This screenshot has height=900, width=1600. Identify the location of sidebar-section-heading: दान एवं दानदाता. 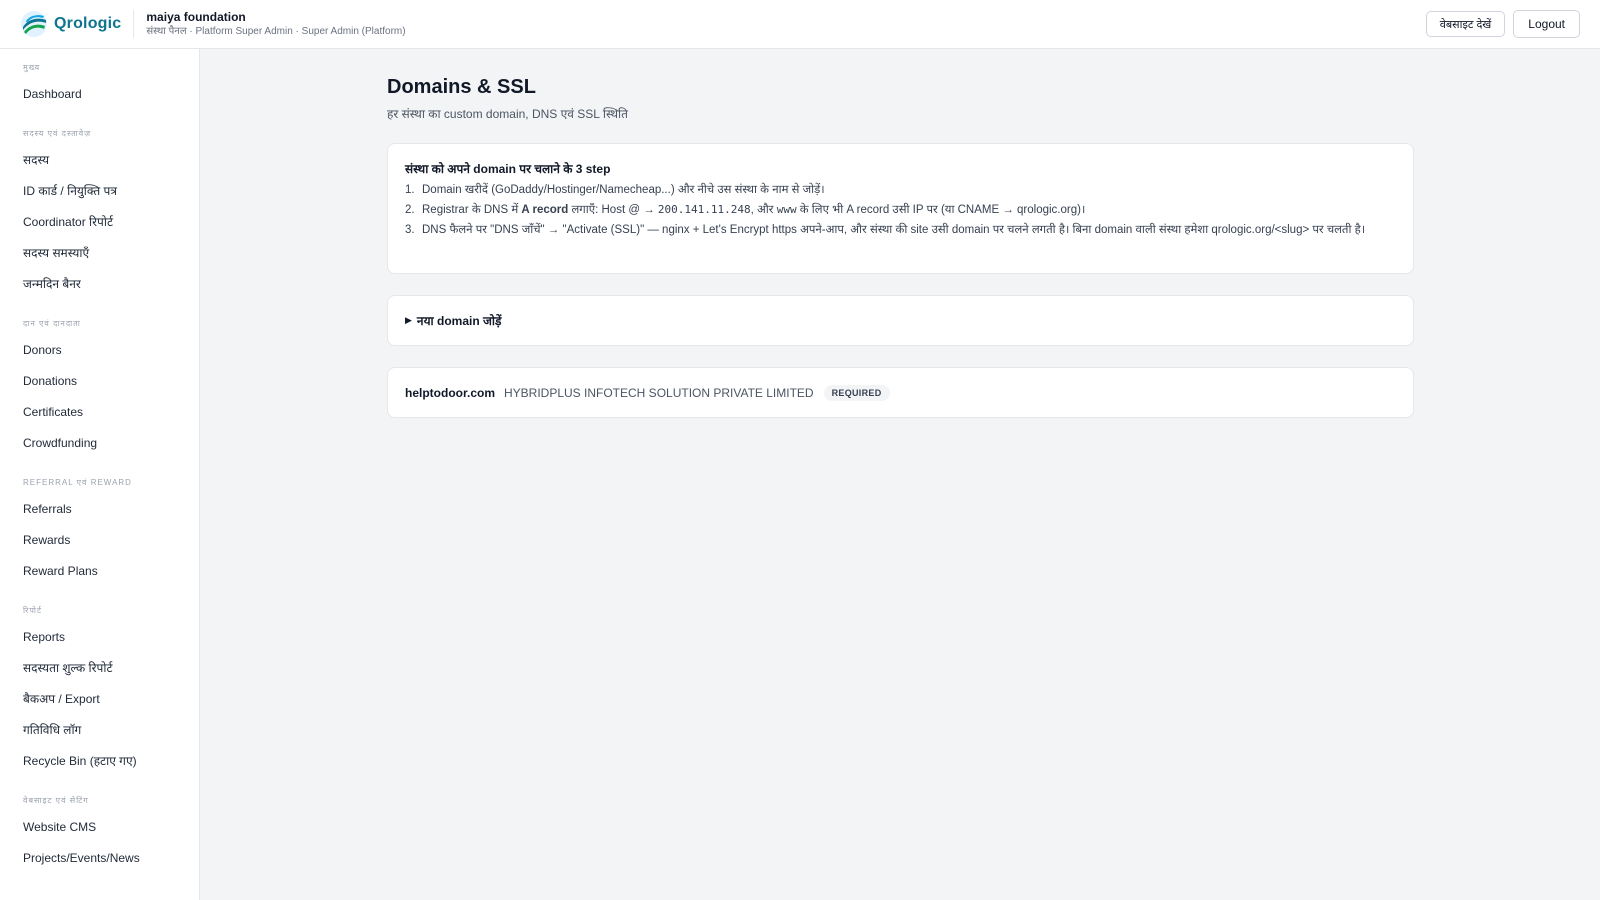
(52, 323).